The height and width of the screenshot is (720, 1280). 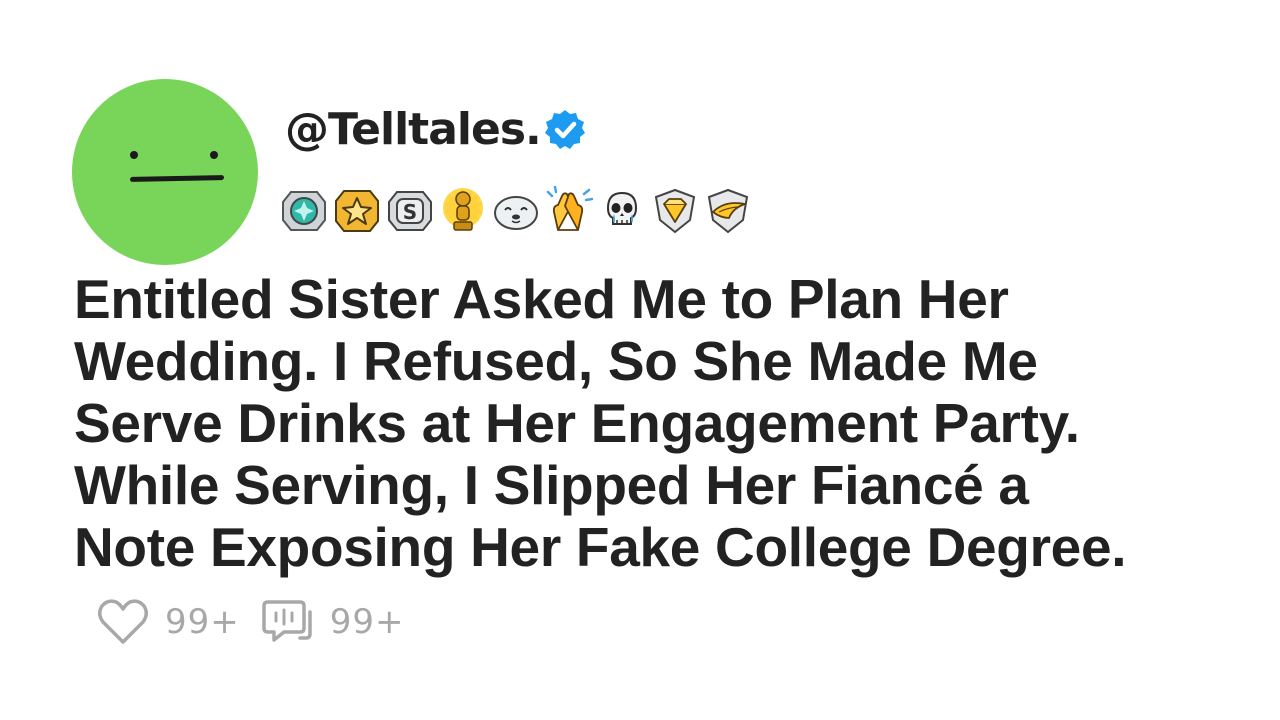 What do you see at coordinates (134, 155) in the screenshot?
I see `avatar-left-eye` at bounding box center [134, 155].